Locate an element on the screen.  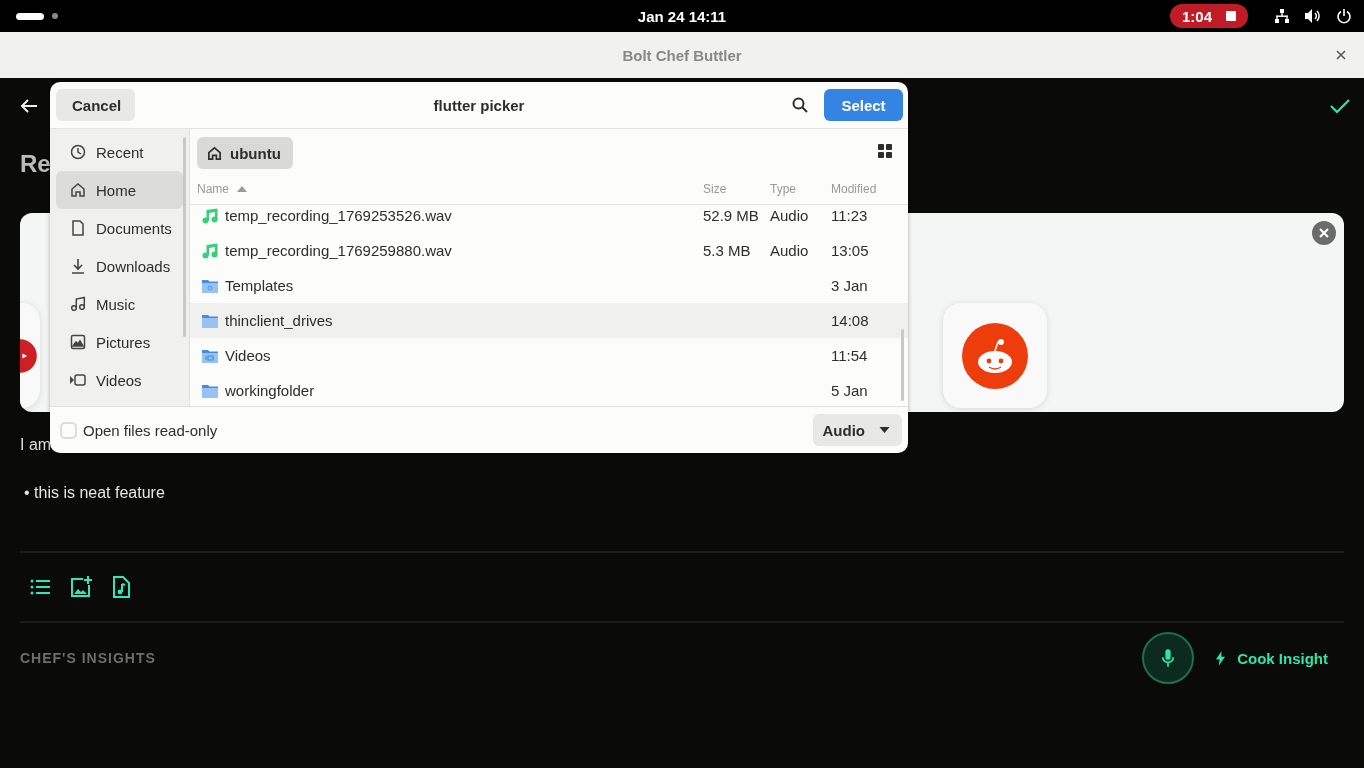
file-name: temp_recording_1769253526.wav is located at coordinates (339, 215).